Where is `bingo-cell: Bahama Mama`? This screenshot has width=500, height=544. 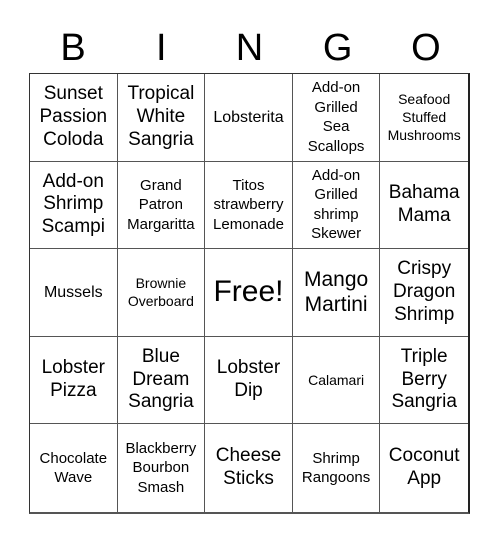
bingo-cell: Bahama Mama is located at coordinates (424, 206).